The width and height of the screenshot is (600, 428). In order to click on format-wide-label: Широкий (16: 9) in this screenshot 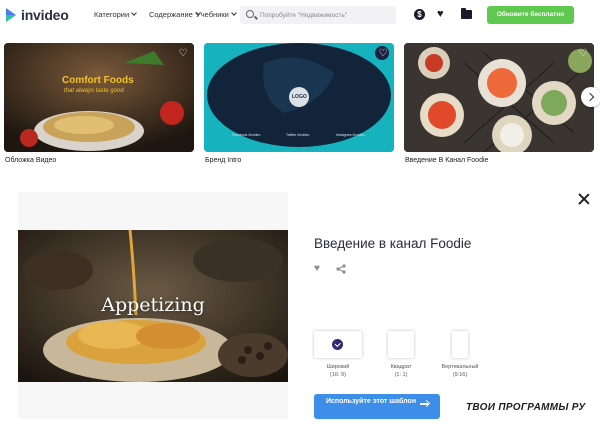, I will do `click(338, 371)`.